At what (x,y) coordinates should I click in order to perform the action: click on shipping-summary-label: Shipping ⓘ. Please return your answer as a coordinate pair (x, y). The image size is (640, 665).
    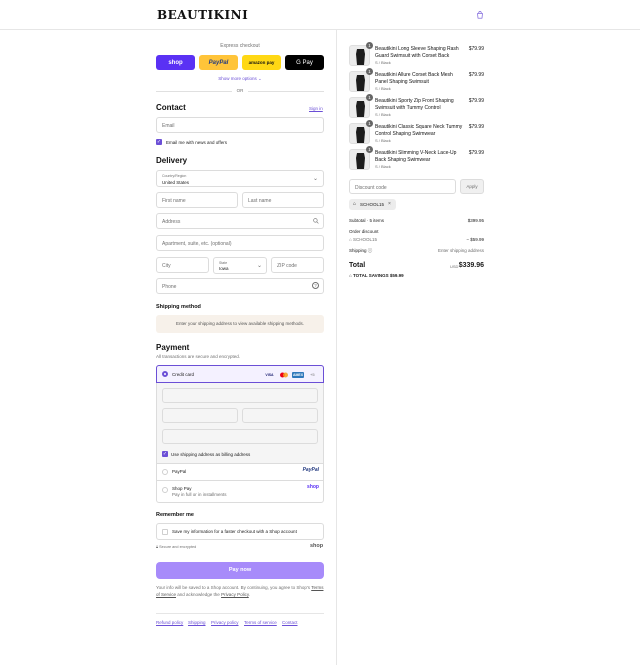
    Looking at the image, I should click on (360, 251).